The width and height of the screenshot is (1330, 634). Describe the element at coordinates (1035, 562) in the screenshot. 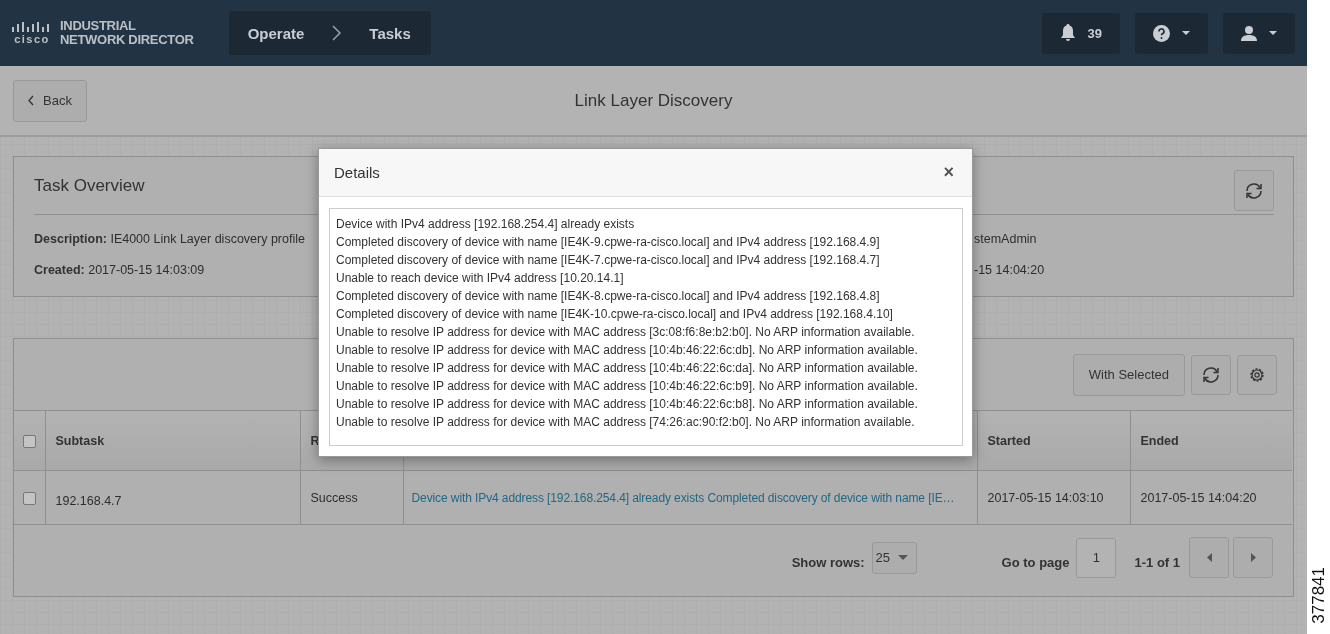

I see `go-to-page-label: Go to page` at that location.